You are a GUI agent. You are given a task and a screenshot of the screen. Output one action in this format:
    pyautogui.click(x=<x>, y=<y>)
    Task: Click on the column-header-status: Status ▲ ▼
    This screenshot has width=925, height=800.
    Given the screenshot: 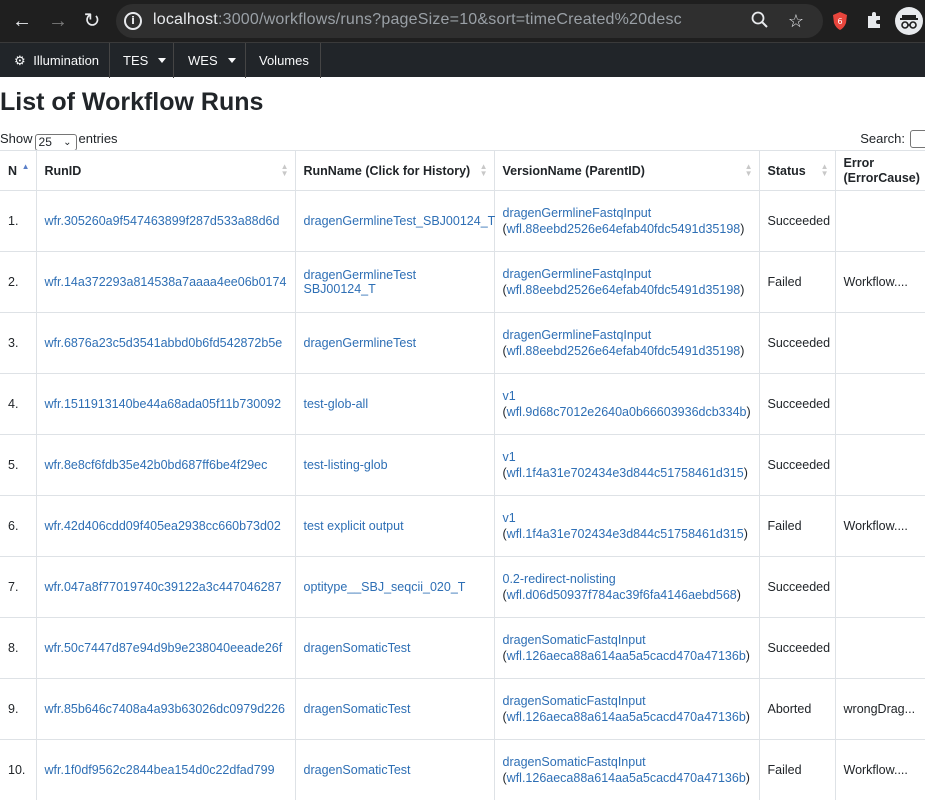 What is the action you would take?
    pyautogui.click(x=797, y=170)
    